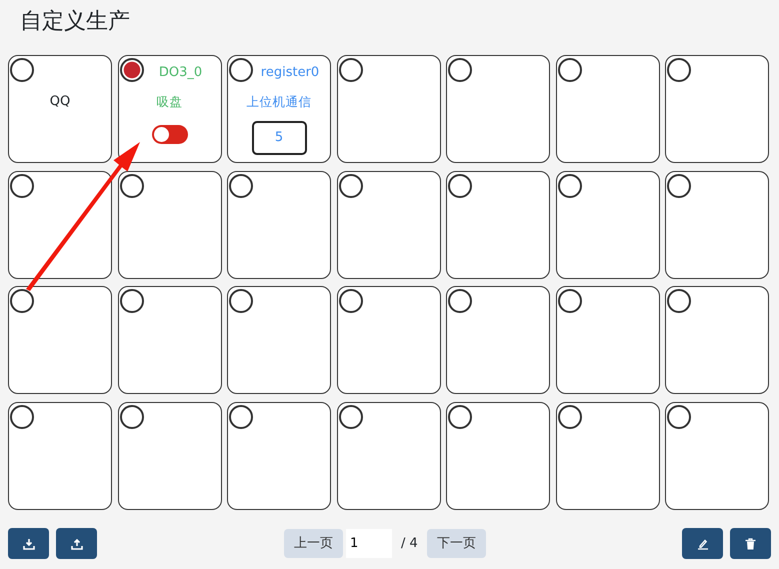 The height and width of the screenshot is (569, 779). I want to click on download-button, so click(28, 543).